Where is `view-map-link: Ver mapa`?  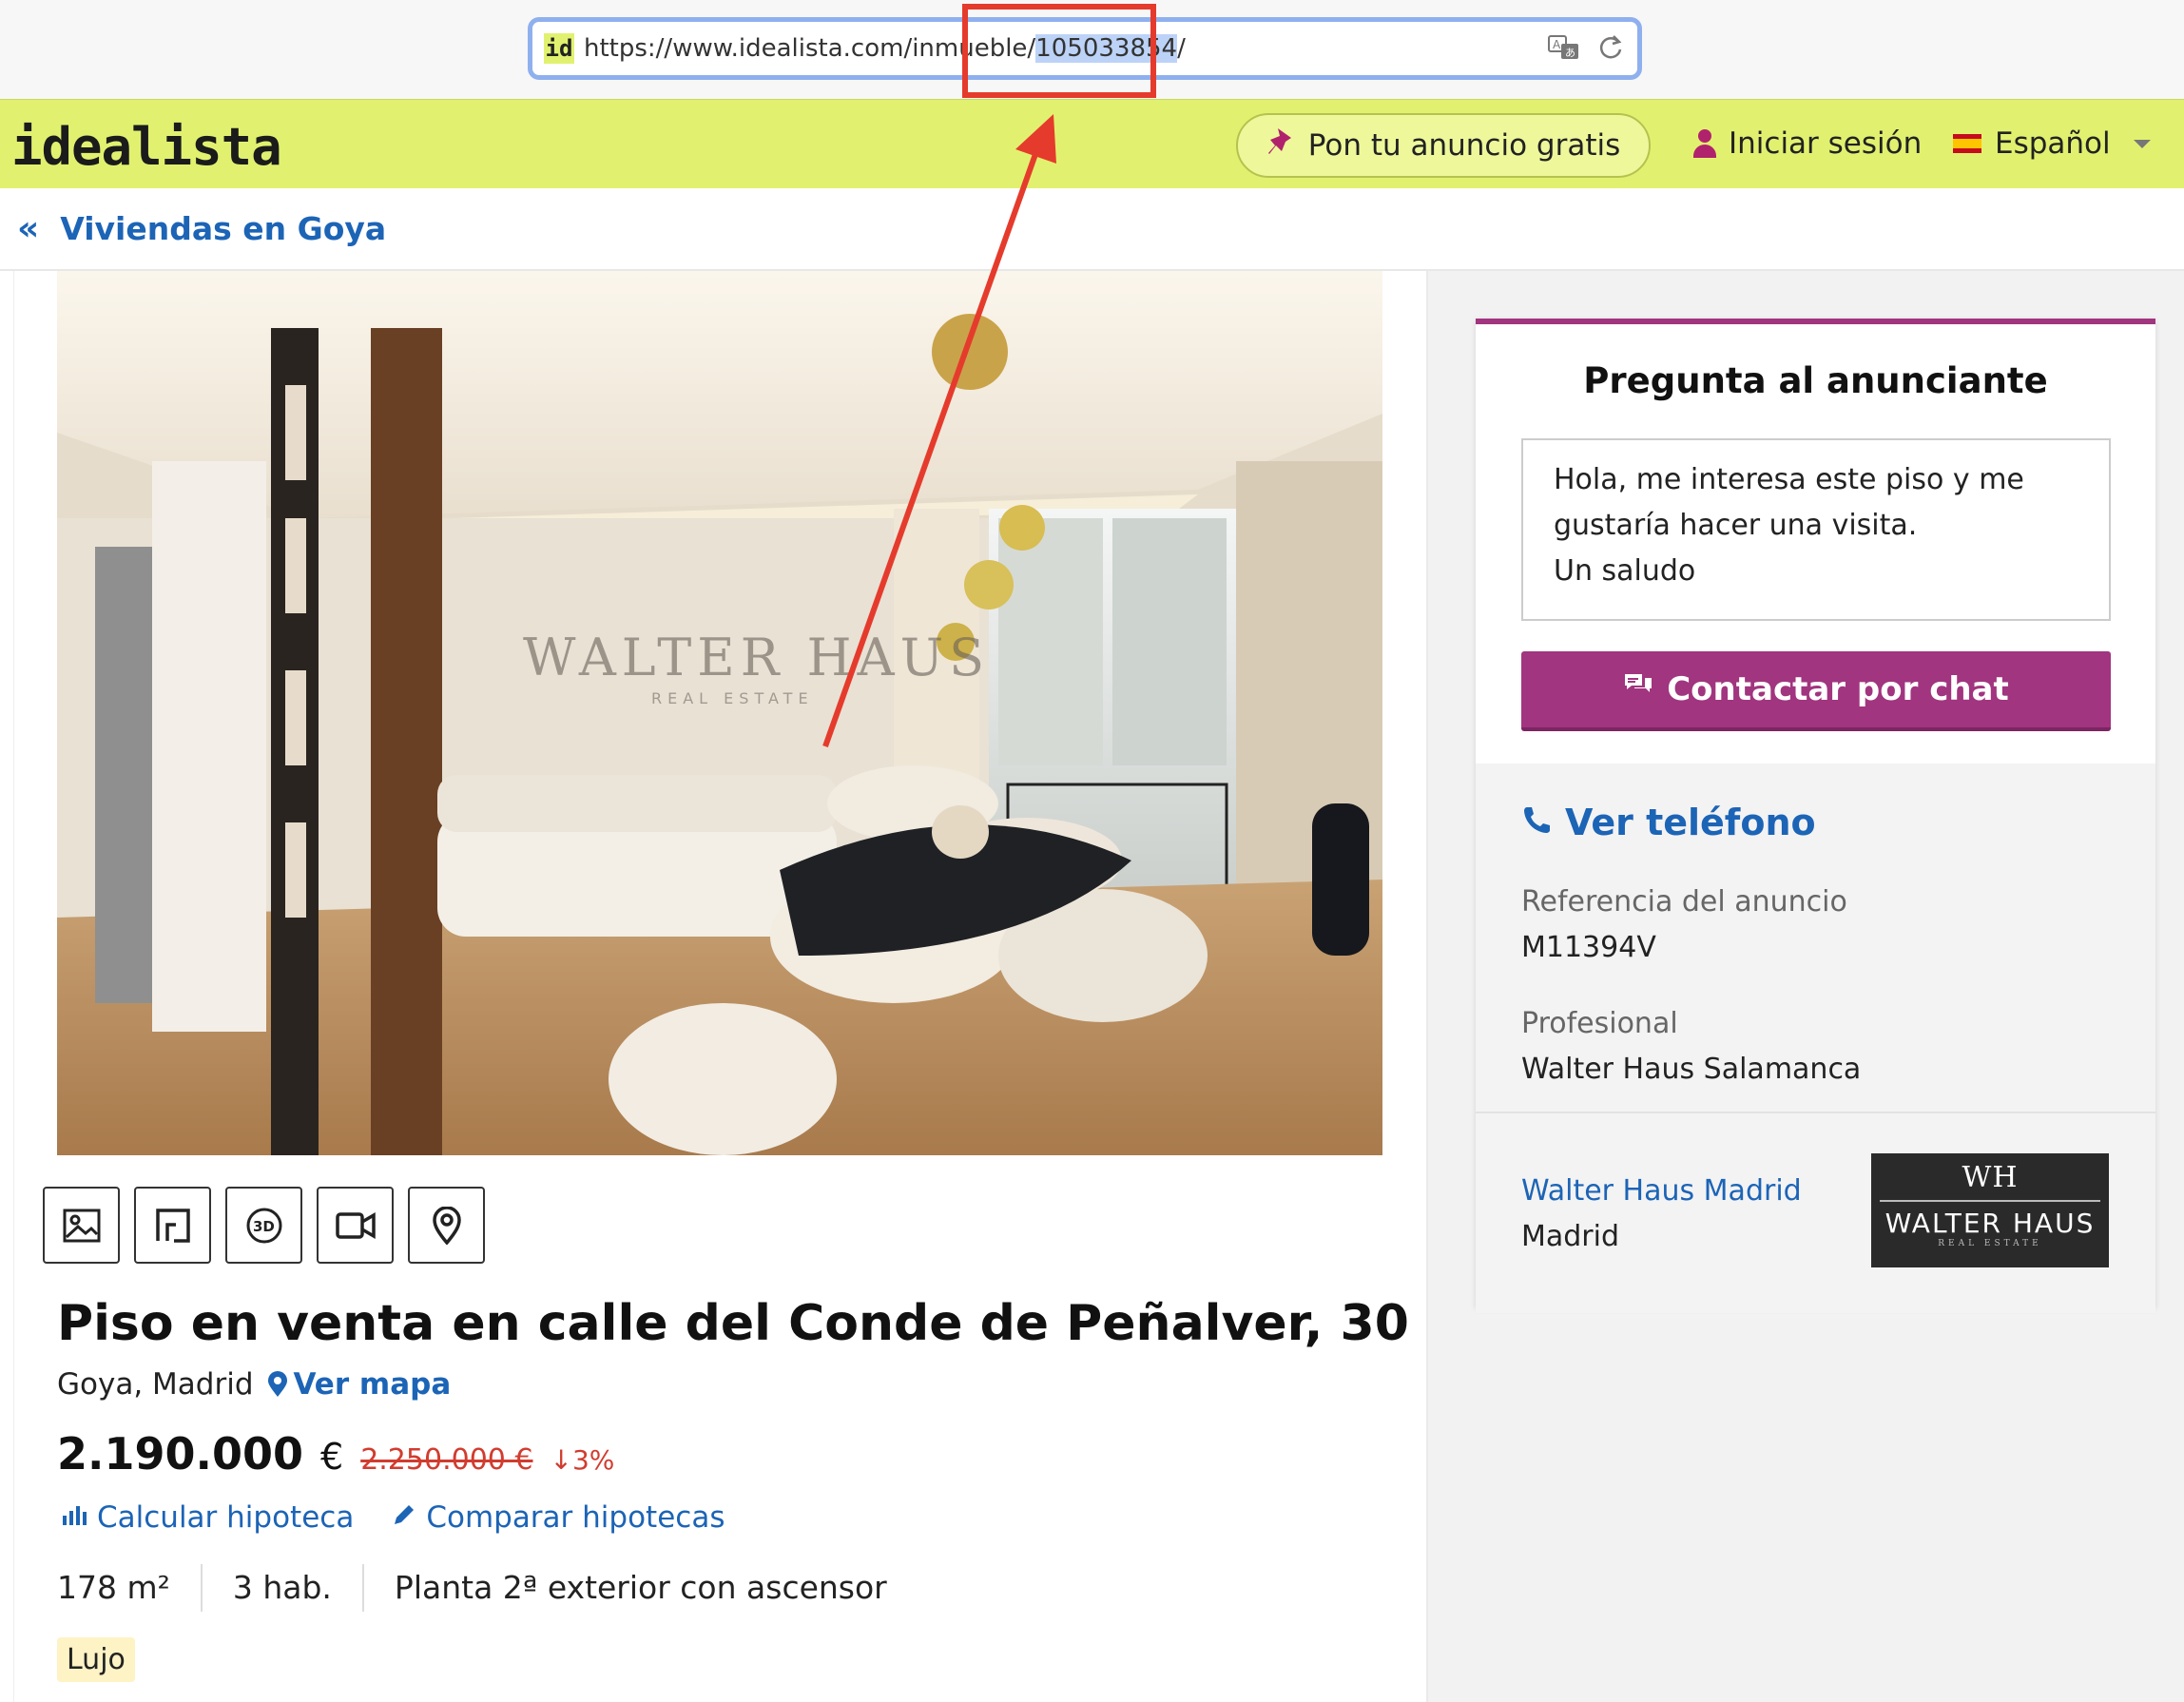 view-map-link: Ver mapa is located at coordinates (359, 1384).